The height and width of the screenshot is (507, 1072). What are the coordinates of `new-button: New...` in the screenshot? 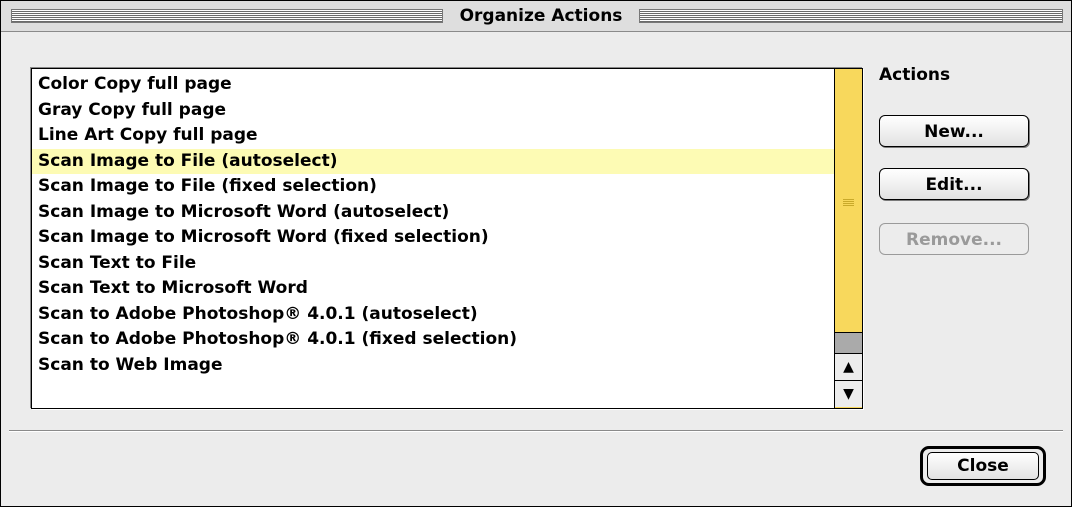 It's located at (954, 131).